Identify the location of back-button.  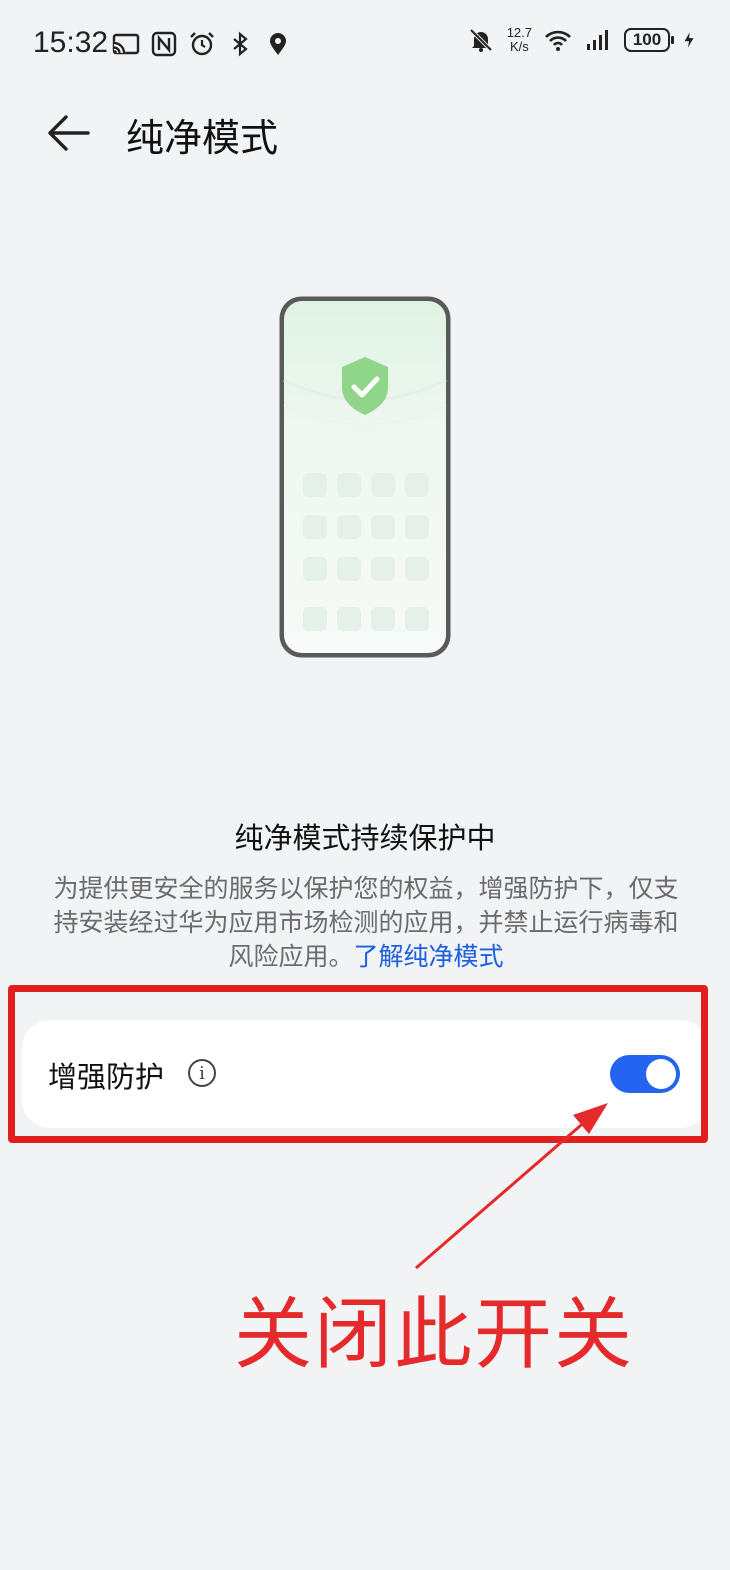
(70, 133).